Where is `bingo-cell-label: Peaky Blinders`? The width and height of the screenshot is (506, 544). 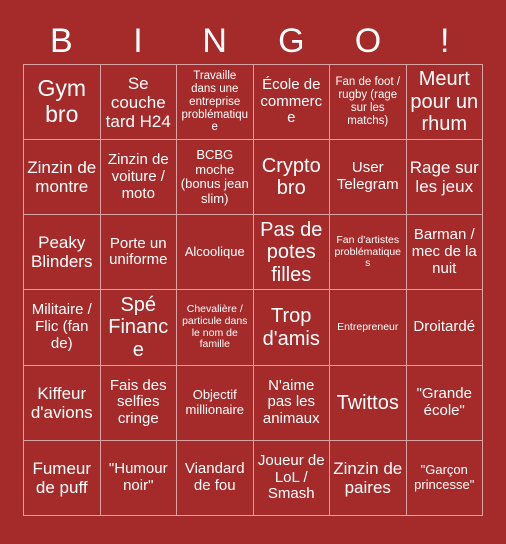
bingo-cell-label: Peaky Blinders is located at coordinates (62, 252).